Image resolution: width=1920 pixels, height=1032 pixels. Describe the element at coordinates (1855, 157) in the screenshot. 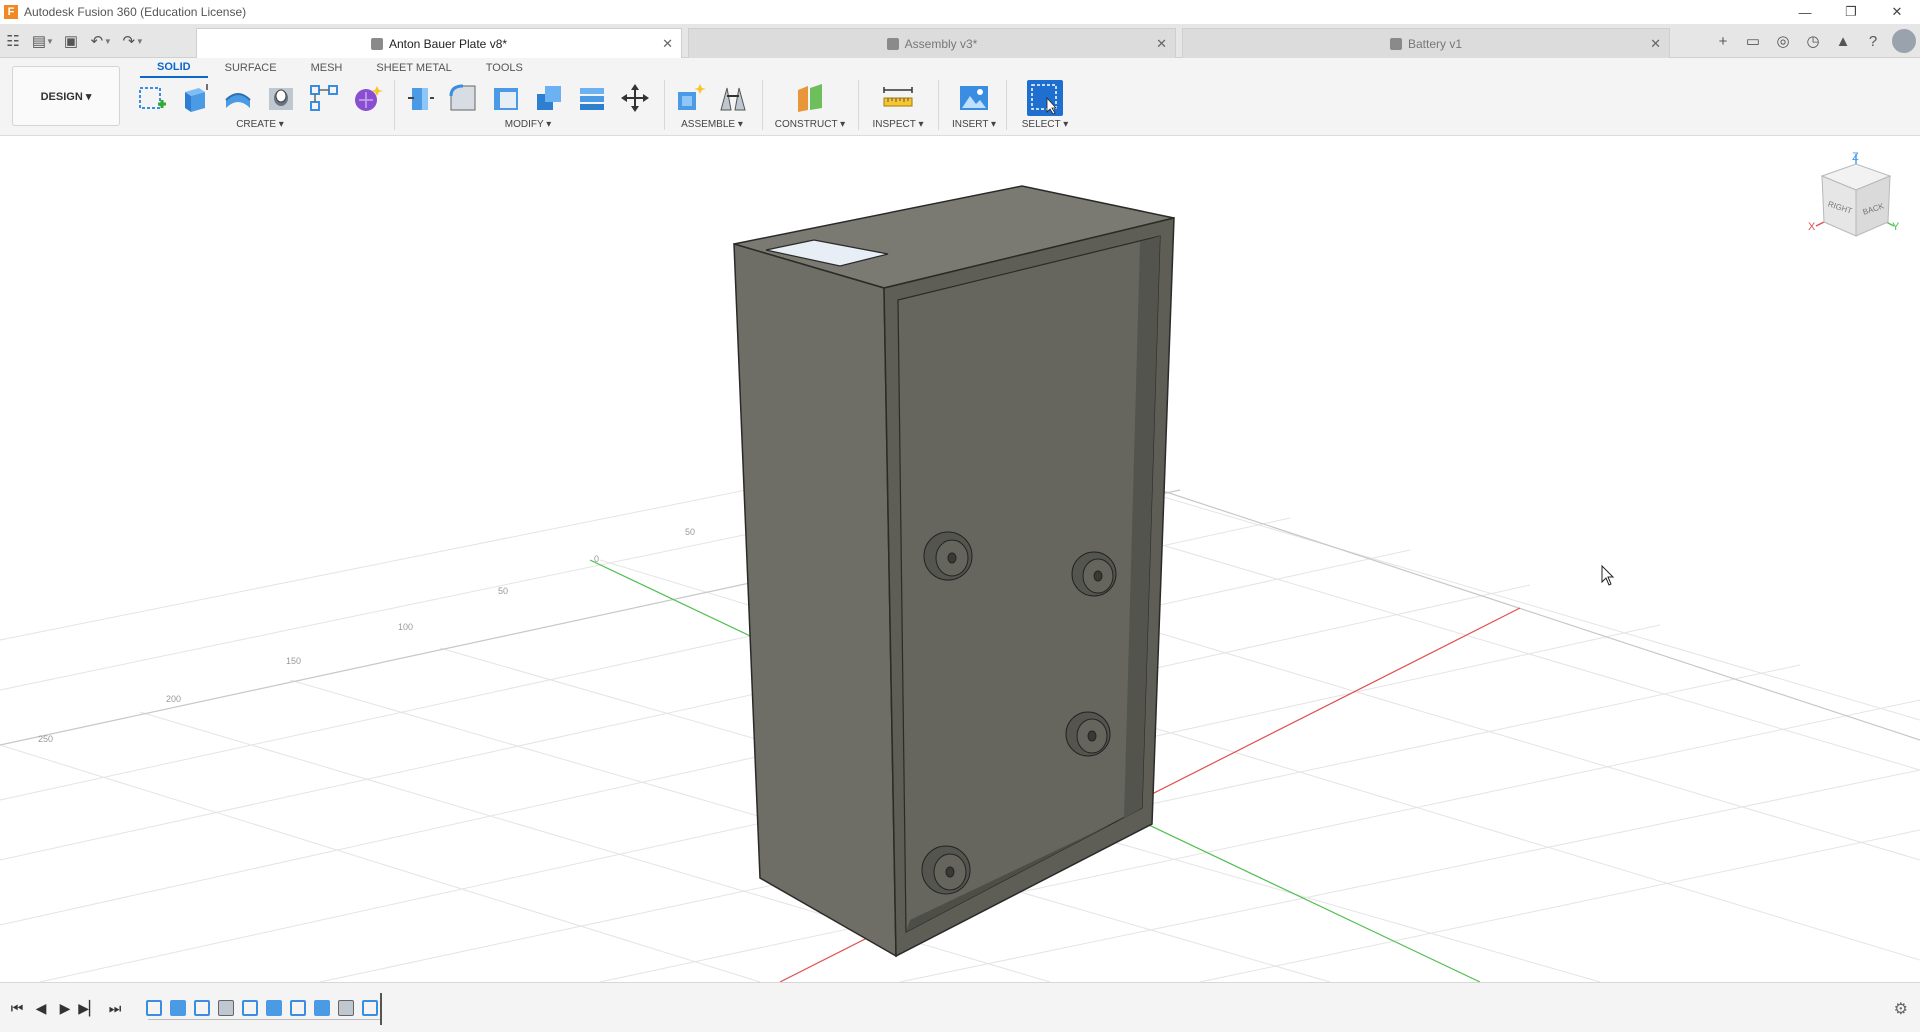

I see `viewcube-axis-z: Z` at that location.